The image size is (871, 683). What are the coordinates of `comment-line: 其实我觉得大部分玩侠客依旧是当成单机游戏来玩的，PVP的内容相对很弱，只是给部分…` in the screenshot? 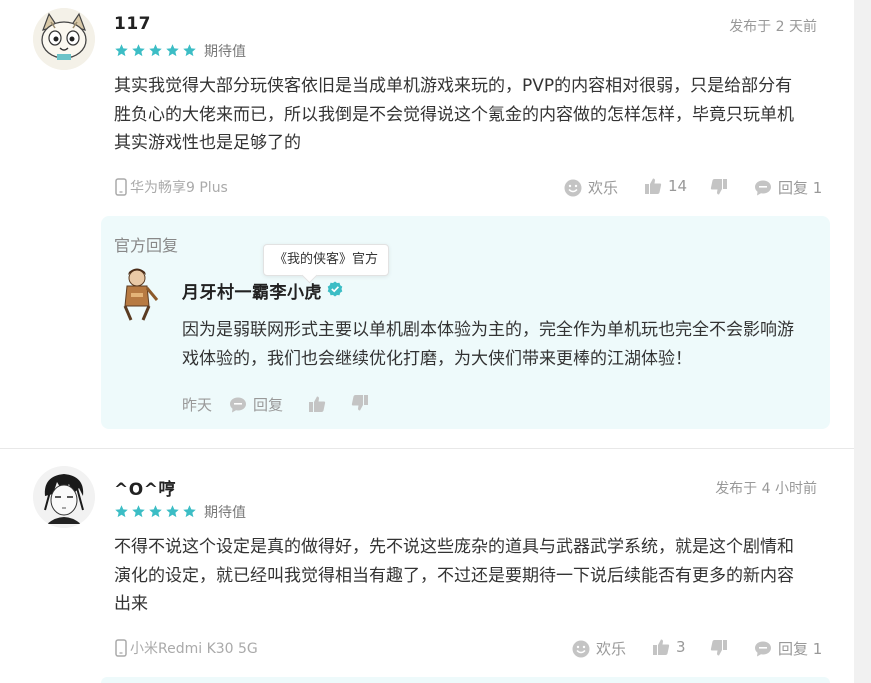 It's located at (453, 86).